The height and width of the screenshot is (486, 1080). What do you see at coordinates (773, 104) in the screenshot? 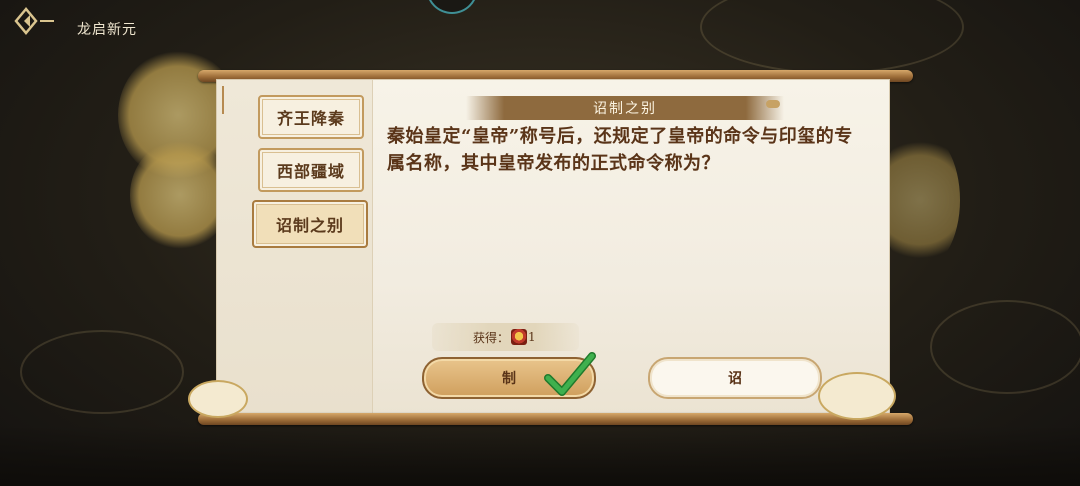
I see `banner-knot` at bounding box center [773, 104].